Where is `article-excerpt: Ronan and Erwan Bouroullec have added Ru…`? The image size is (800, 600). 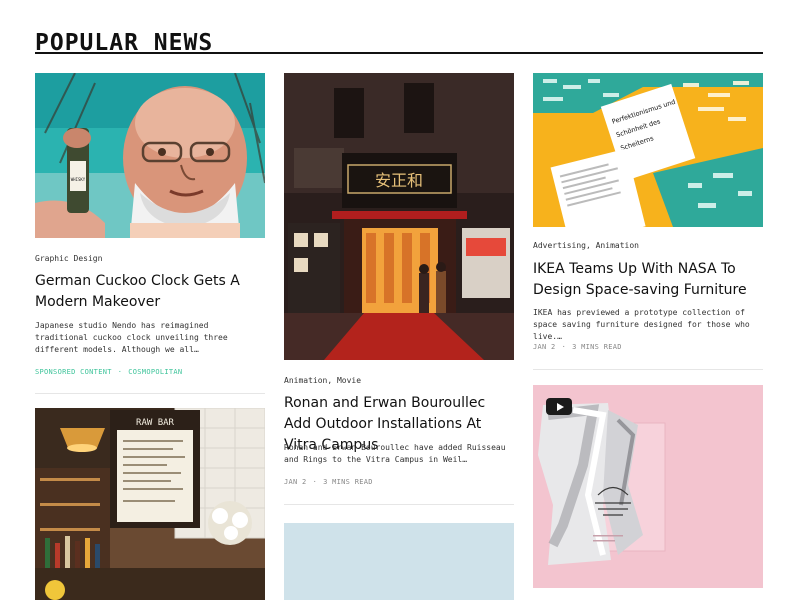 article-excerpt: Ronan and Erwan Bouroullec have added Ru… is located at coordinates (395, 453).